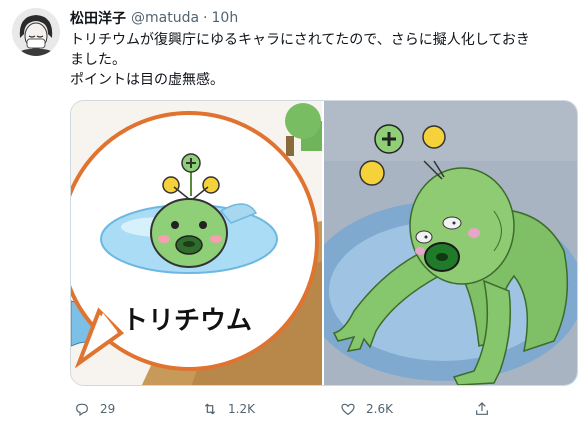  I want to click on retweet-count: 1.2K, so click(241, 409).